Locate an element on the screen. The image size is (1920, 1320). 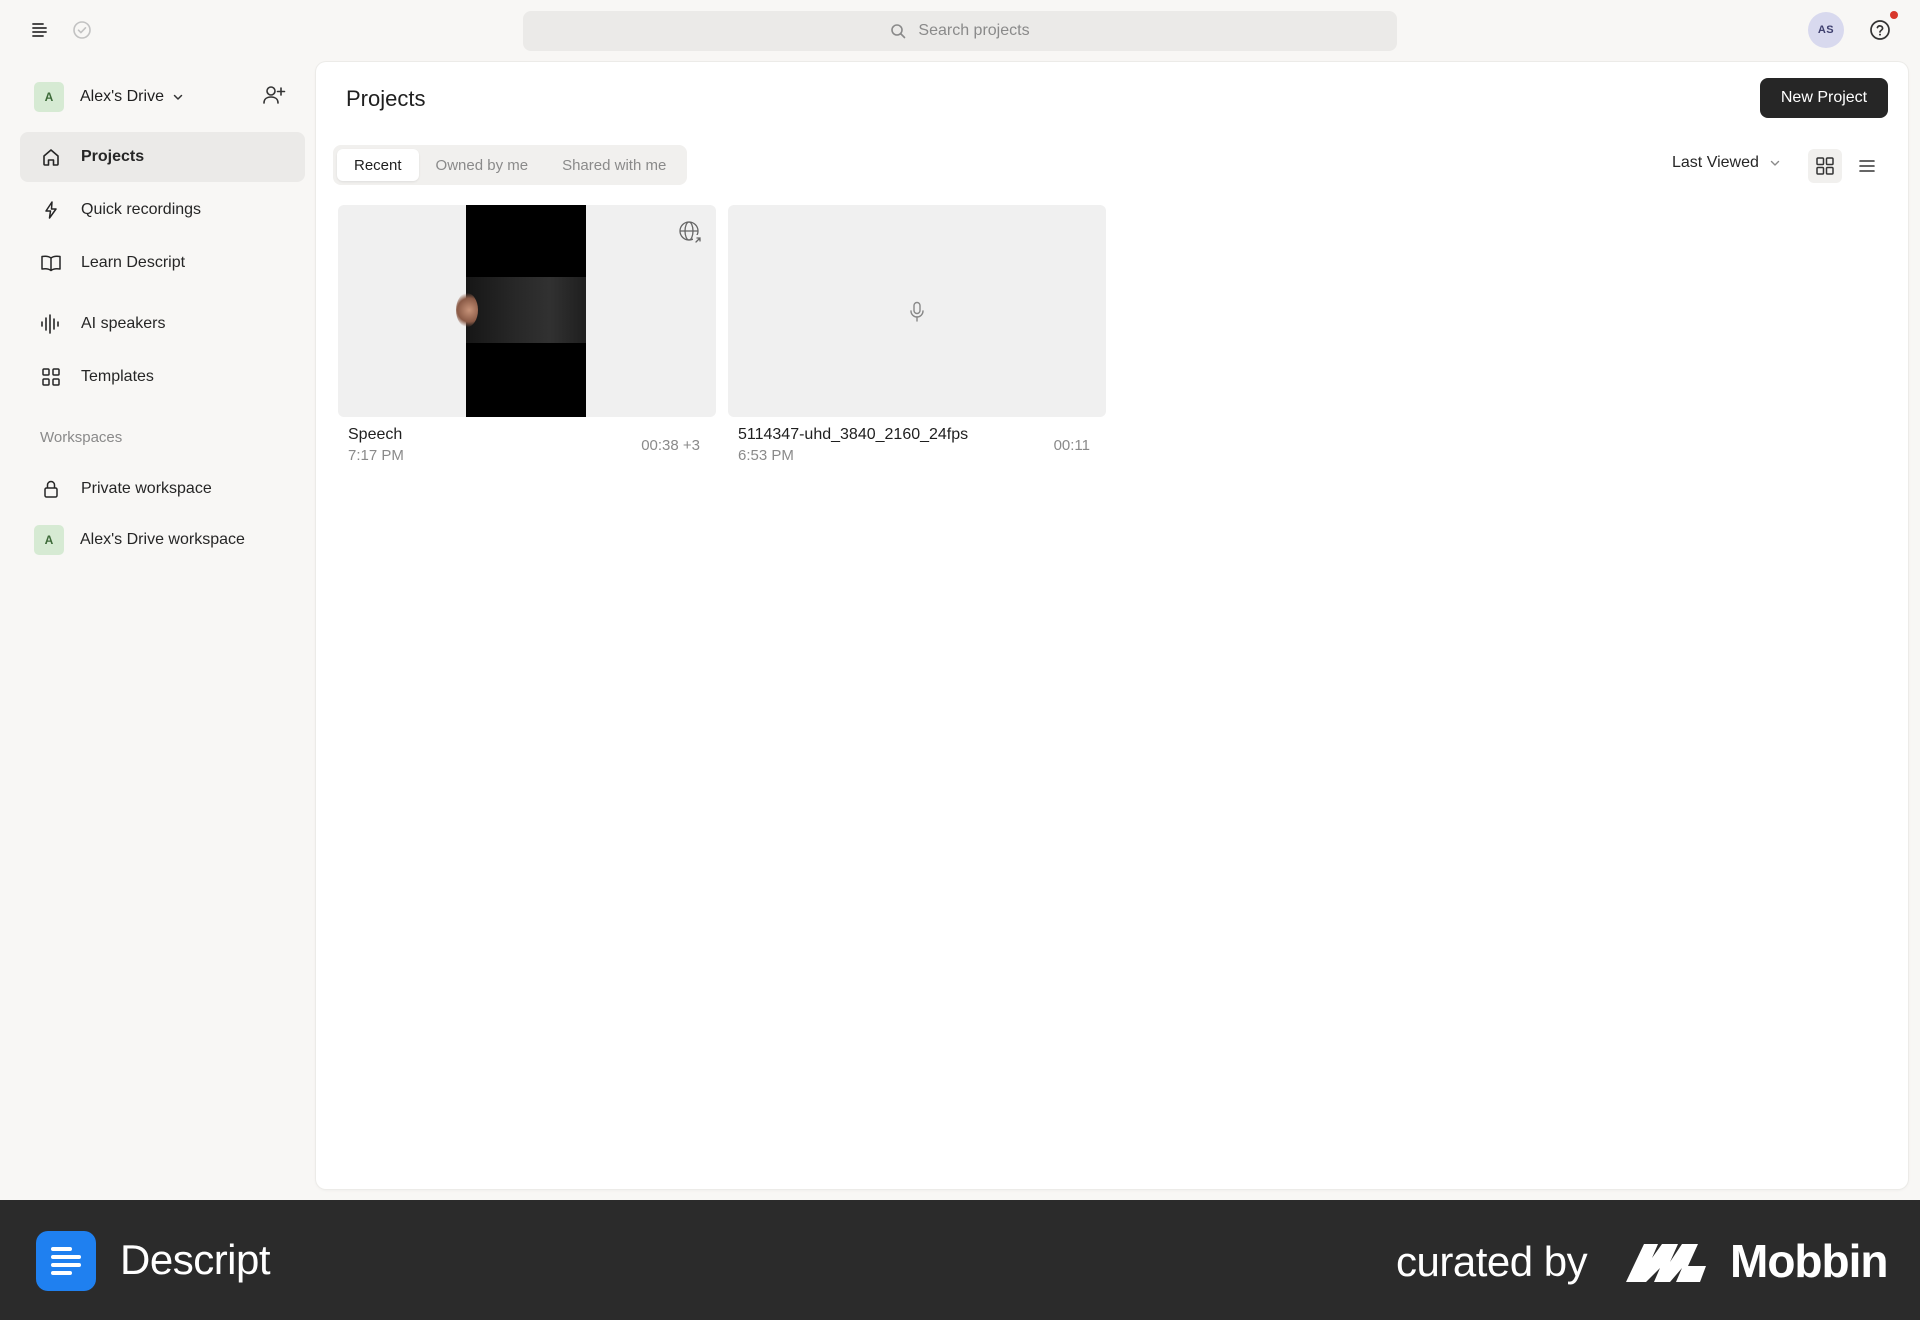
book-icon is located at coordinates (51, 263).